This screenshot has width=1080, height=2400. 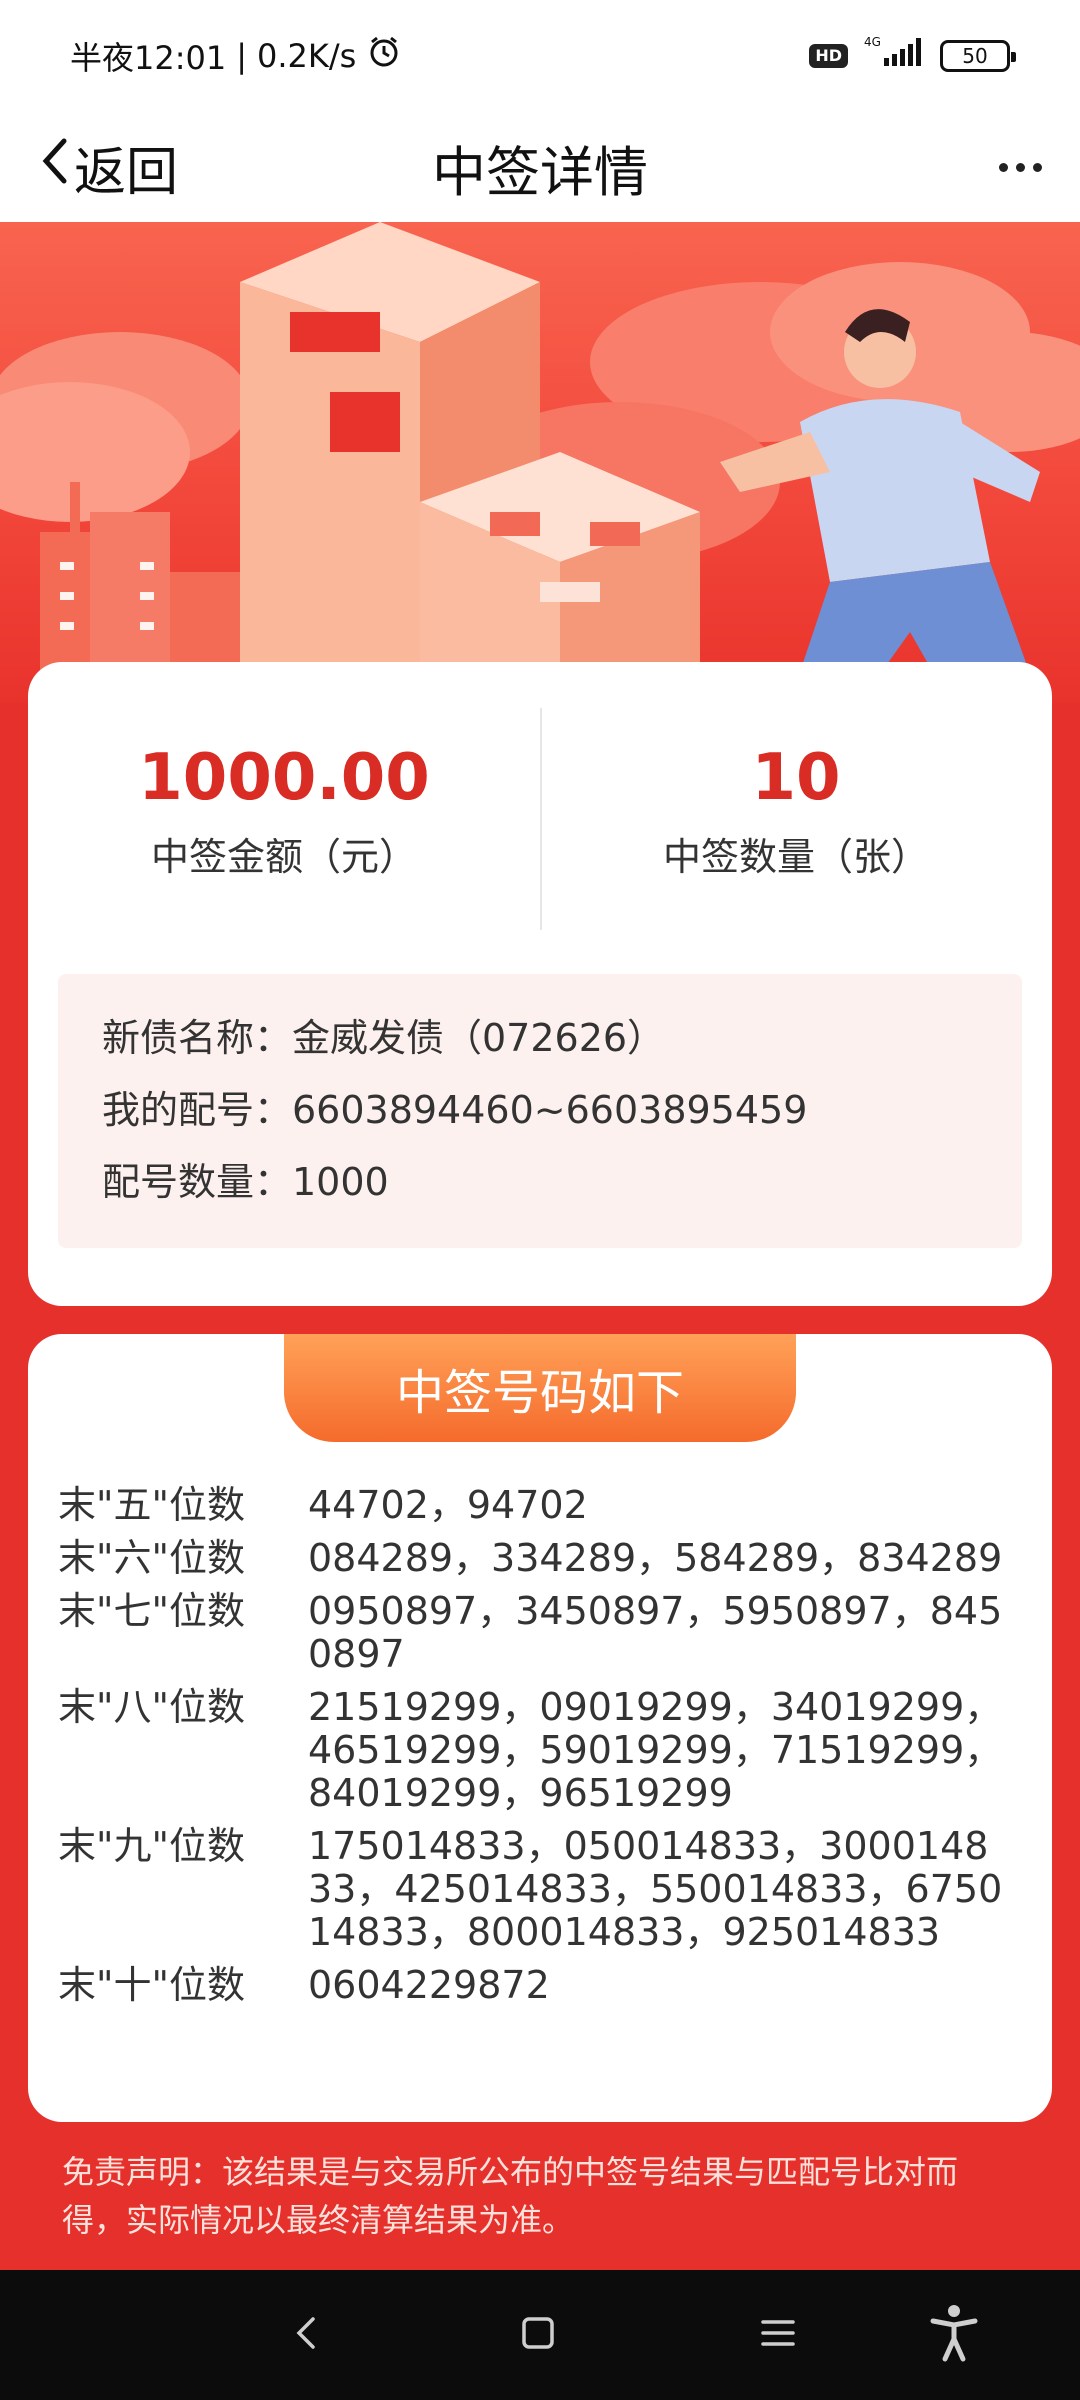 I want to click on winning-row-values: 0604229872, so click(x=429, y=1985).